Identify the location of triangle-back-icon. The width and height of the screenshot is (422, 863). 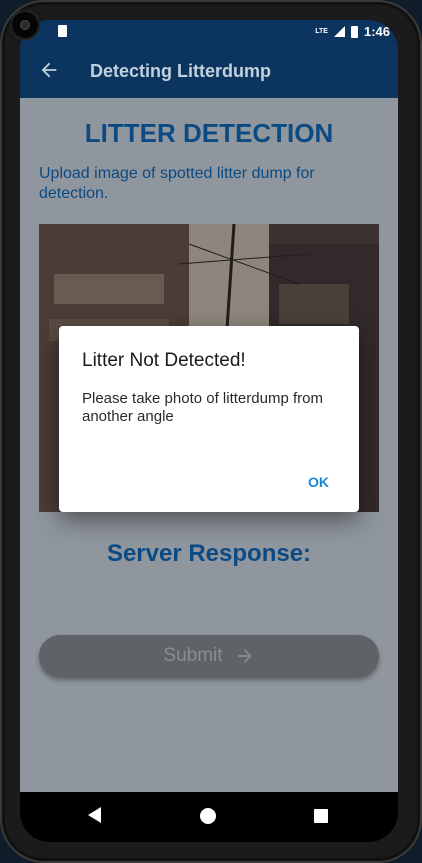
(94, 815).